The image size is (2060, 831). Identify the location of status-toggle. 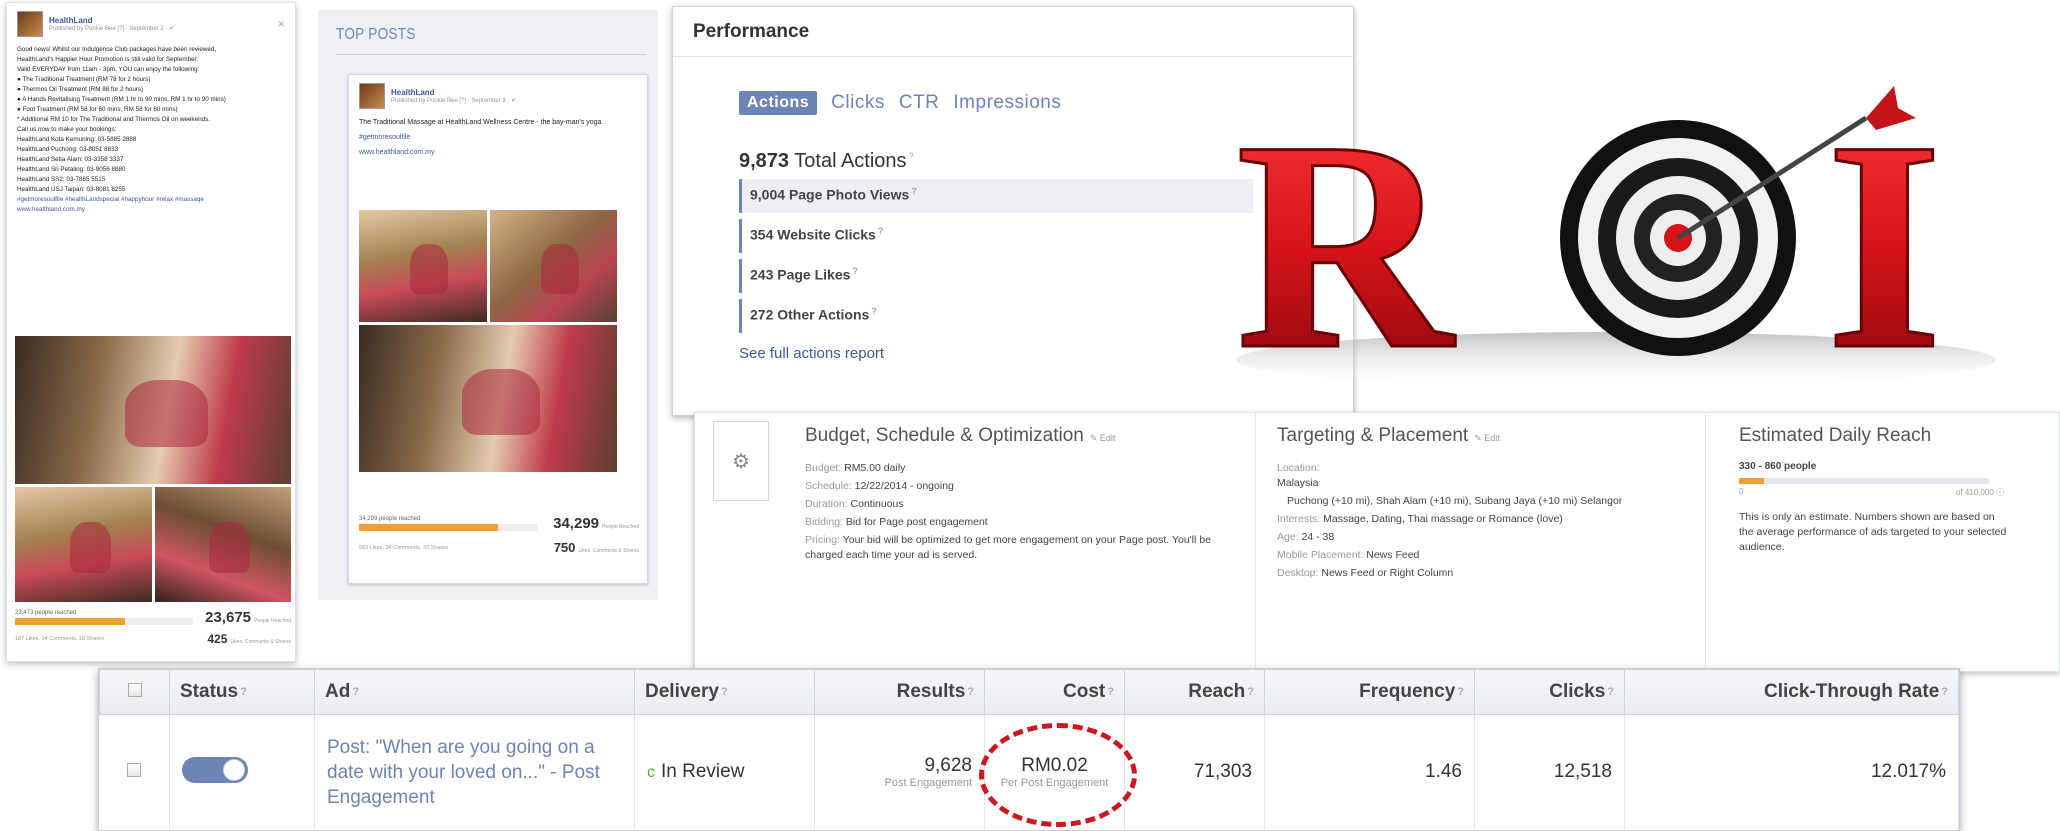
(215, 770).